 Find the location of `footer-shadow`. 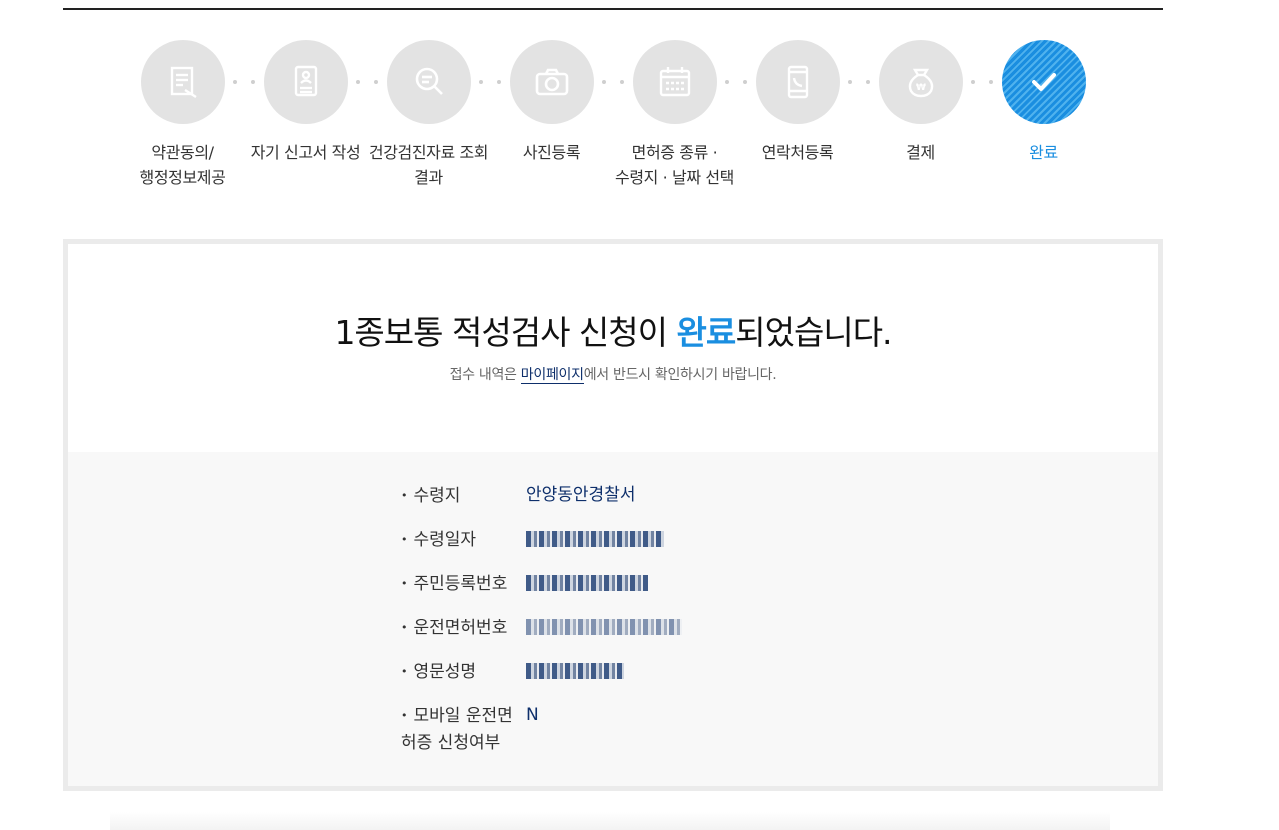

footer-shadow is located at coordinates (610, 821).